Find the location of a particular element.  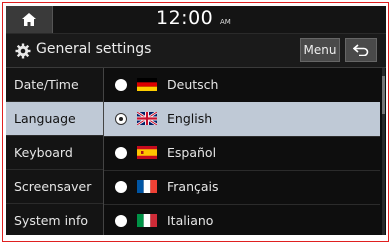

sidebar-item-date-time: Date/Time is located at coordinates (54, 85).